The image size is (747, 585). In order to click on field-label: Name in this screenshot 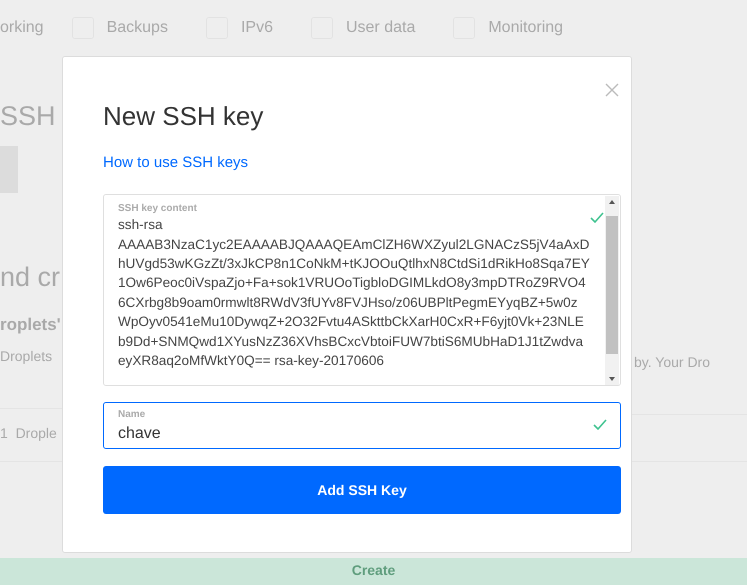, I will do `click(132, 415)`.